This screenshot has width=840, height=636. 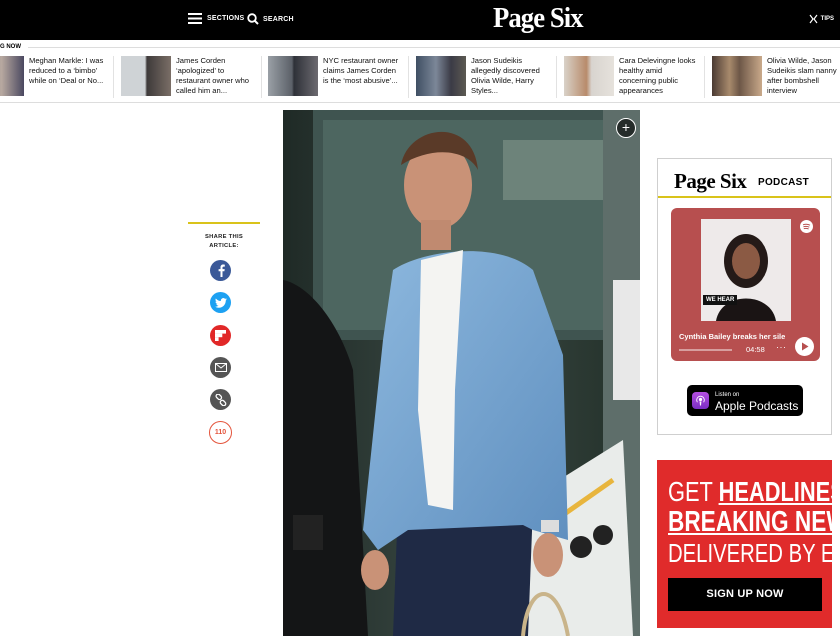 What do you see at coordinates (754, 522) in the screenshot?
I see `newsletter-line-2: BREAKING NEWS` at bounding box center [754, 522].